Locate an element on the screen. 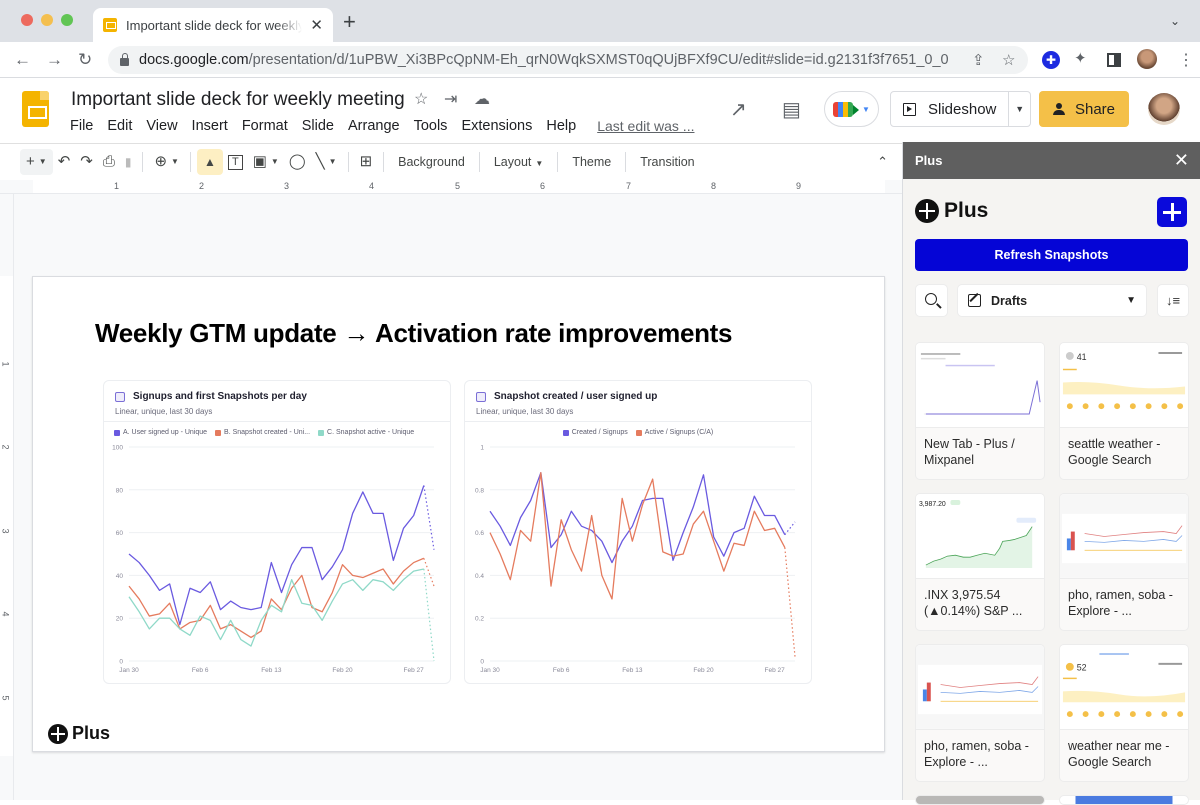 This screenshot has width=1200, height=805. add-comment-button: ⊞ is located at coordinates (366, 162).